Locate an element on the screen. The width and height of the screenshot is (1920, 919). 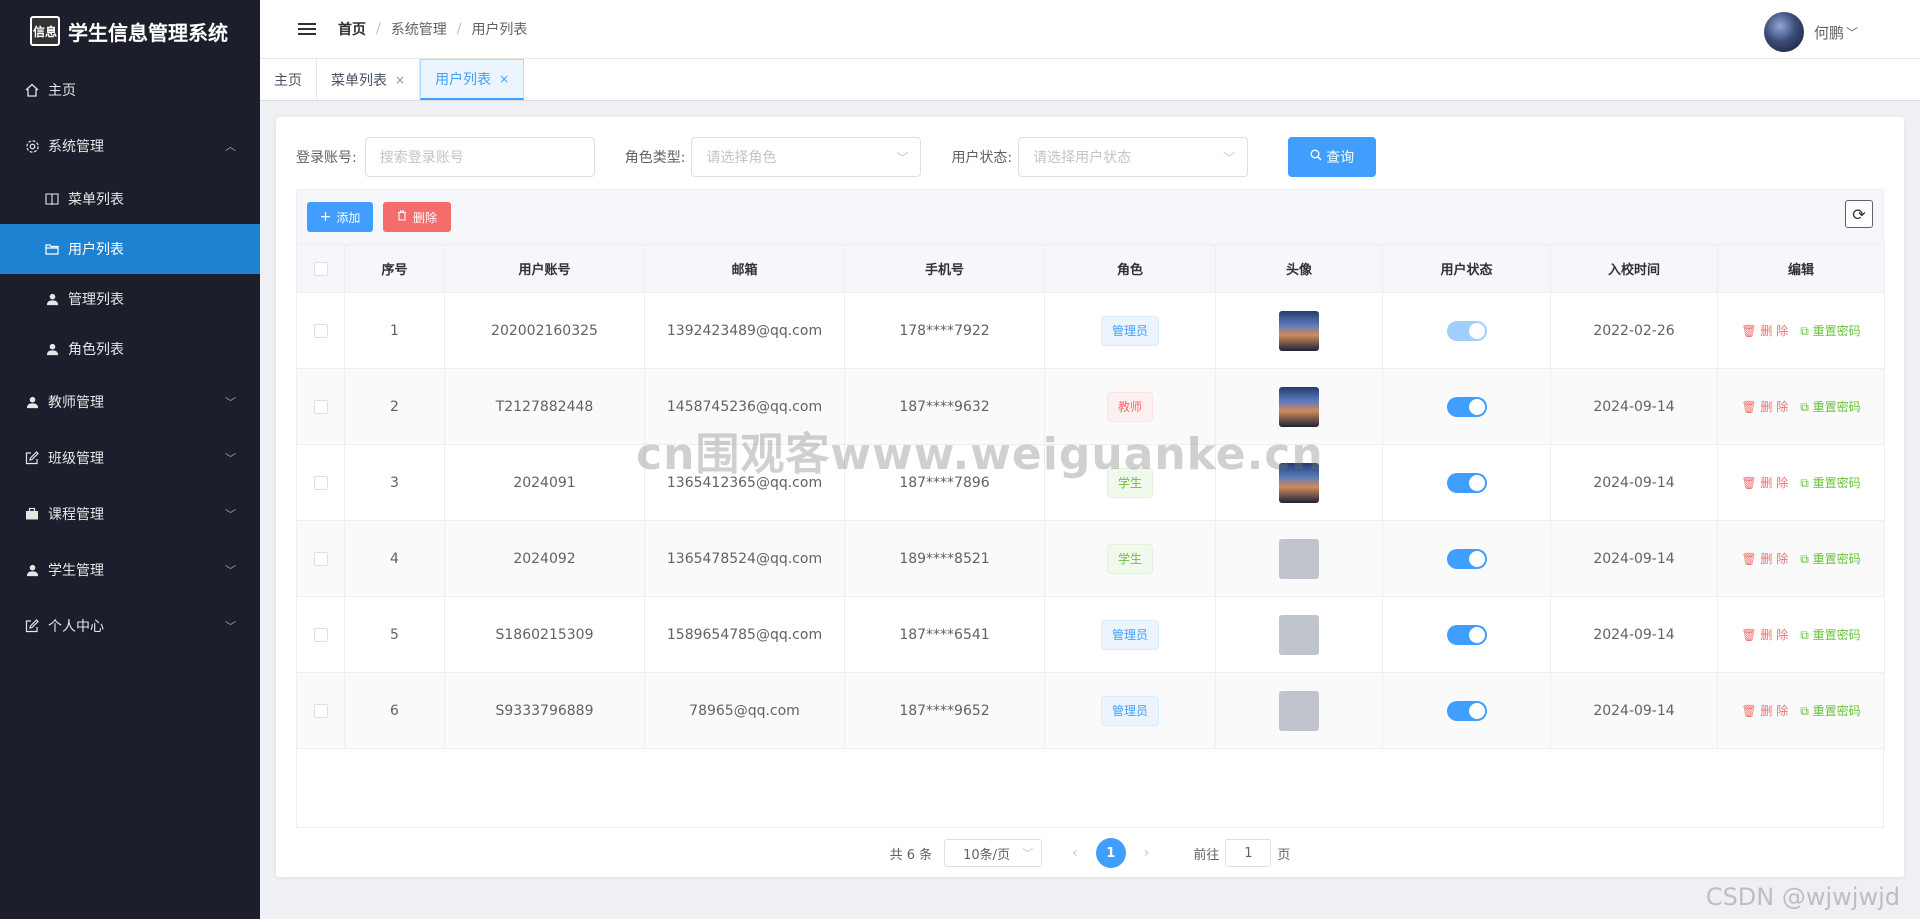
tab-label: 主页 is located at coordinates (288, 80).